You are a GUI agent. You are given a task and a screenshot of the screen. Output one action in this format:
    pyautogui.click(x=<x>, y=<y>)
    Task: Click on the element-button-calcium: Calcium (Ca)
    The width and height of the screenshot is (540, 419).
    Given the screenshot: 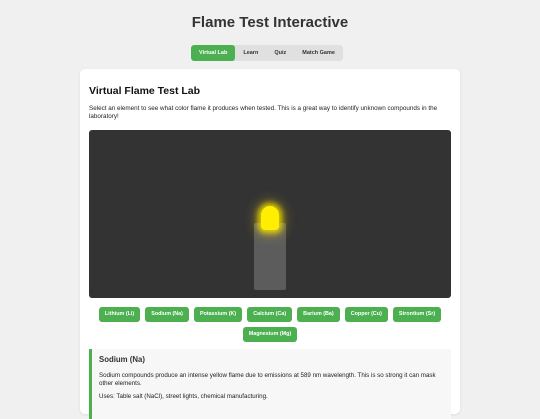 What is the action you would take?
    pyautogui.click(x=270, y=314)
    